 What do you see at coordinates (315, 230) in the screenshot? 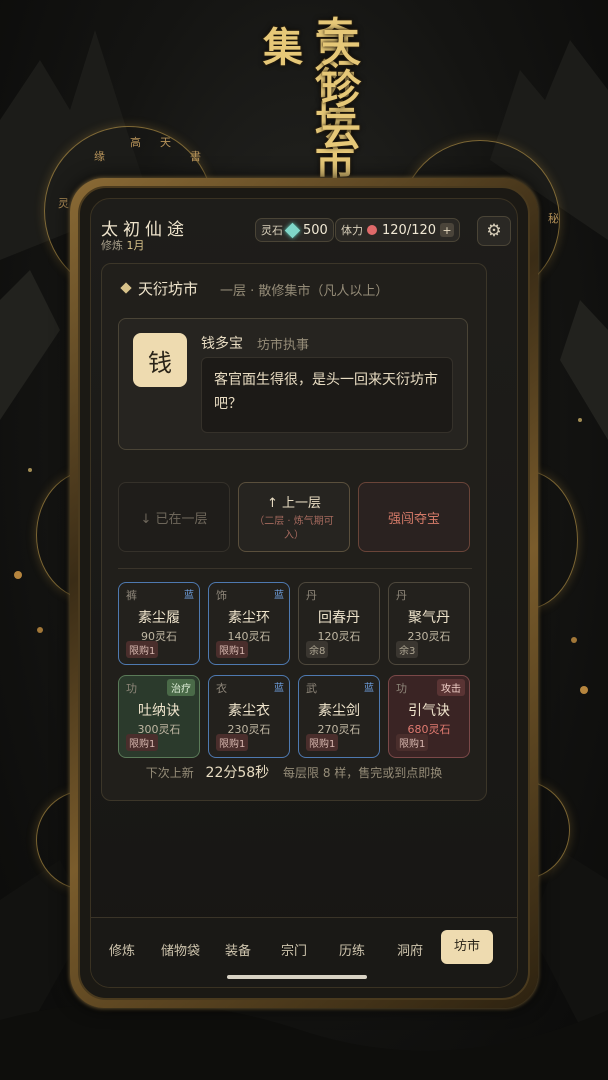
I see `spirit-stone-value: 500` at bounding box center [315, 230].